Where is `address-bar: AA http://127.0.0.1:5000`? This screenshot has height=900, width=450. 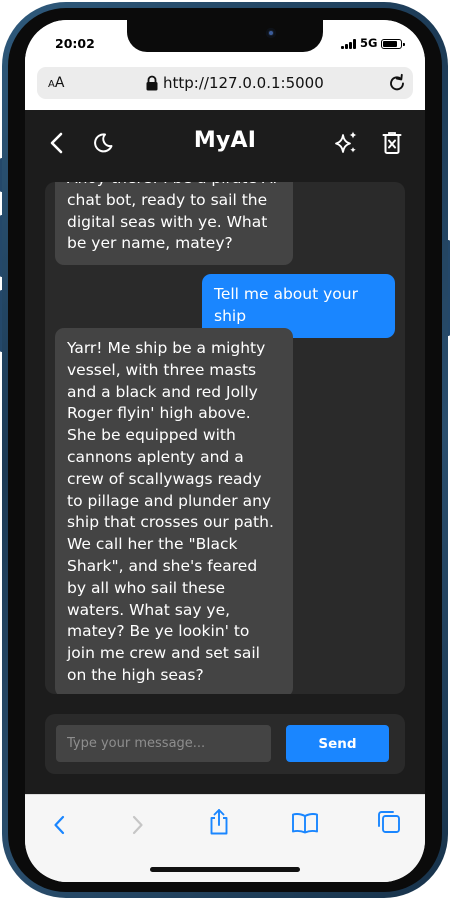
address-bar: AA http://127.0.0.1:5000 is located at coordinates (225, 83).